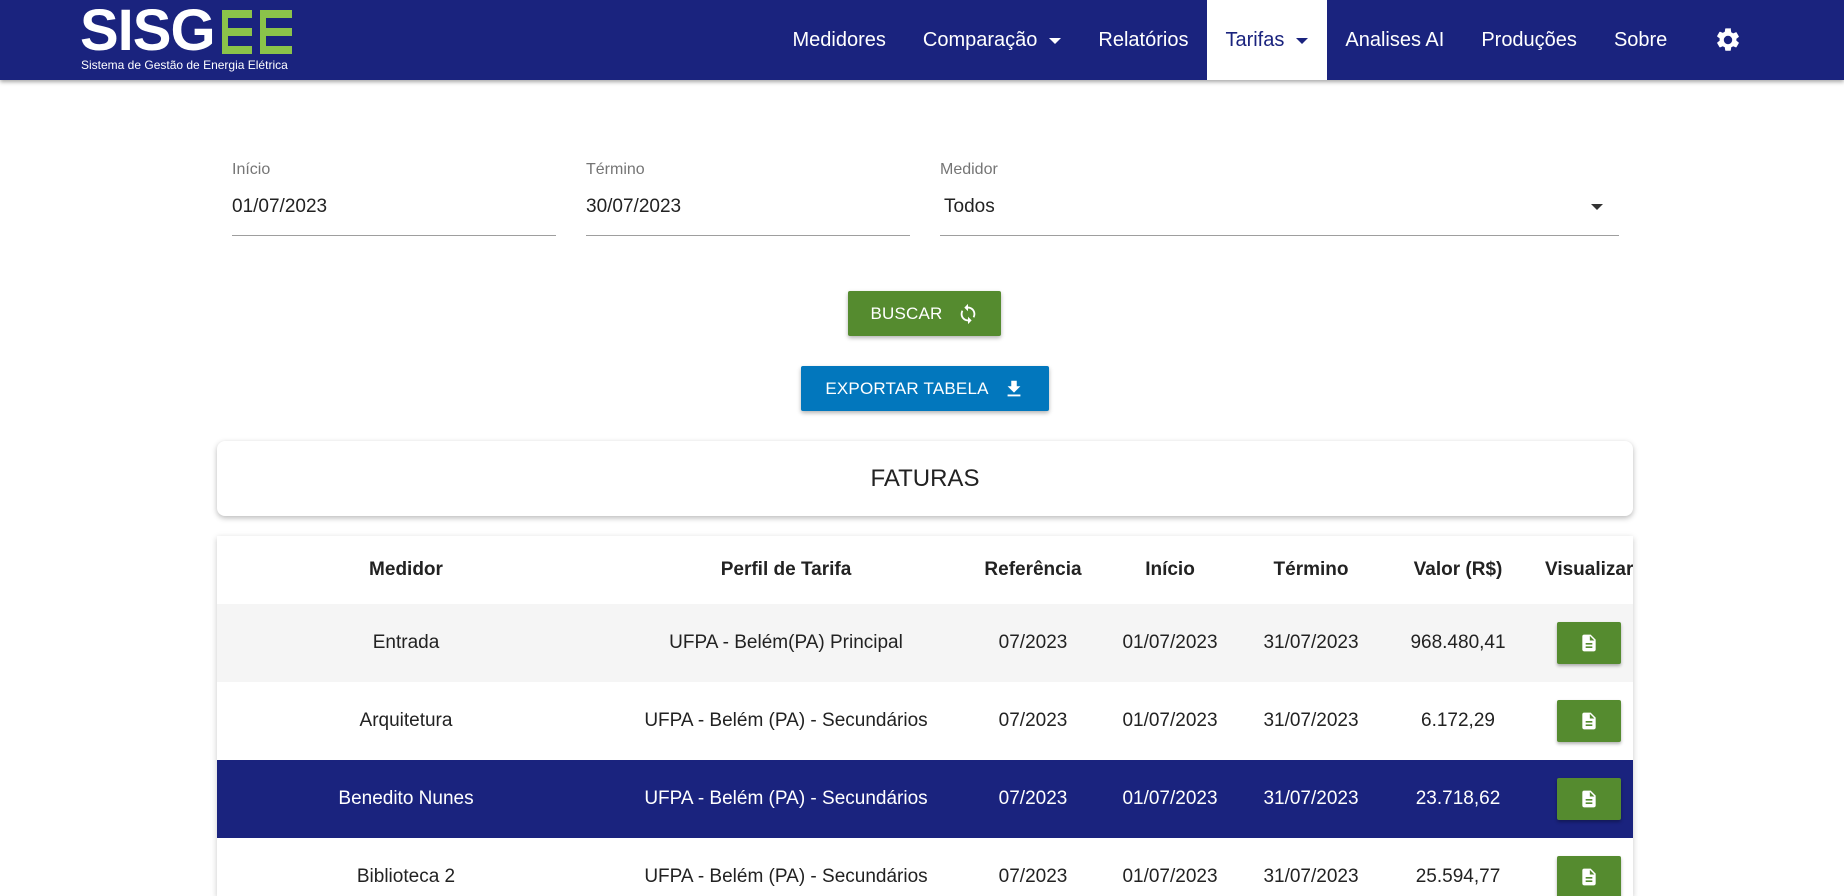 The width and height of the screenshot is (1844, 896). What do you see at coordinates (406, 643) in the screenshot?
I see `cell-medidor: Entrada` at bounding box center [406, 643].